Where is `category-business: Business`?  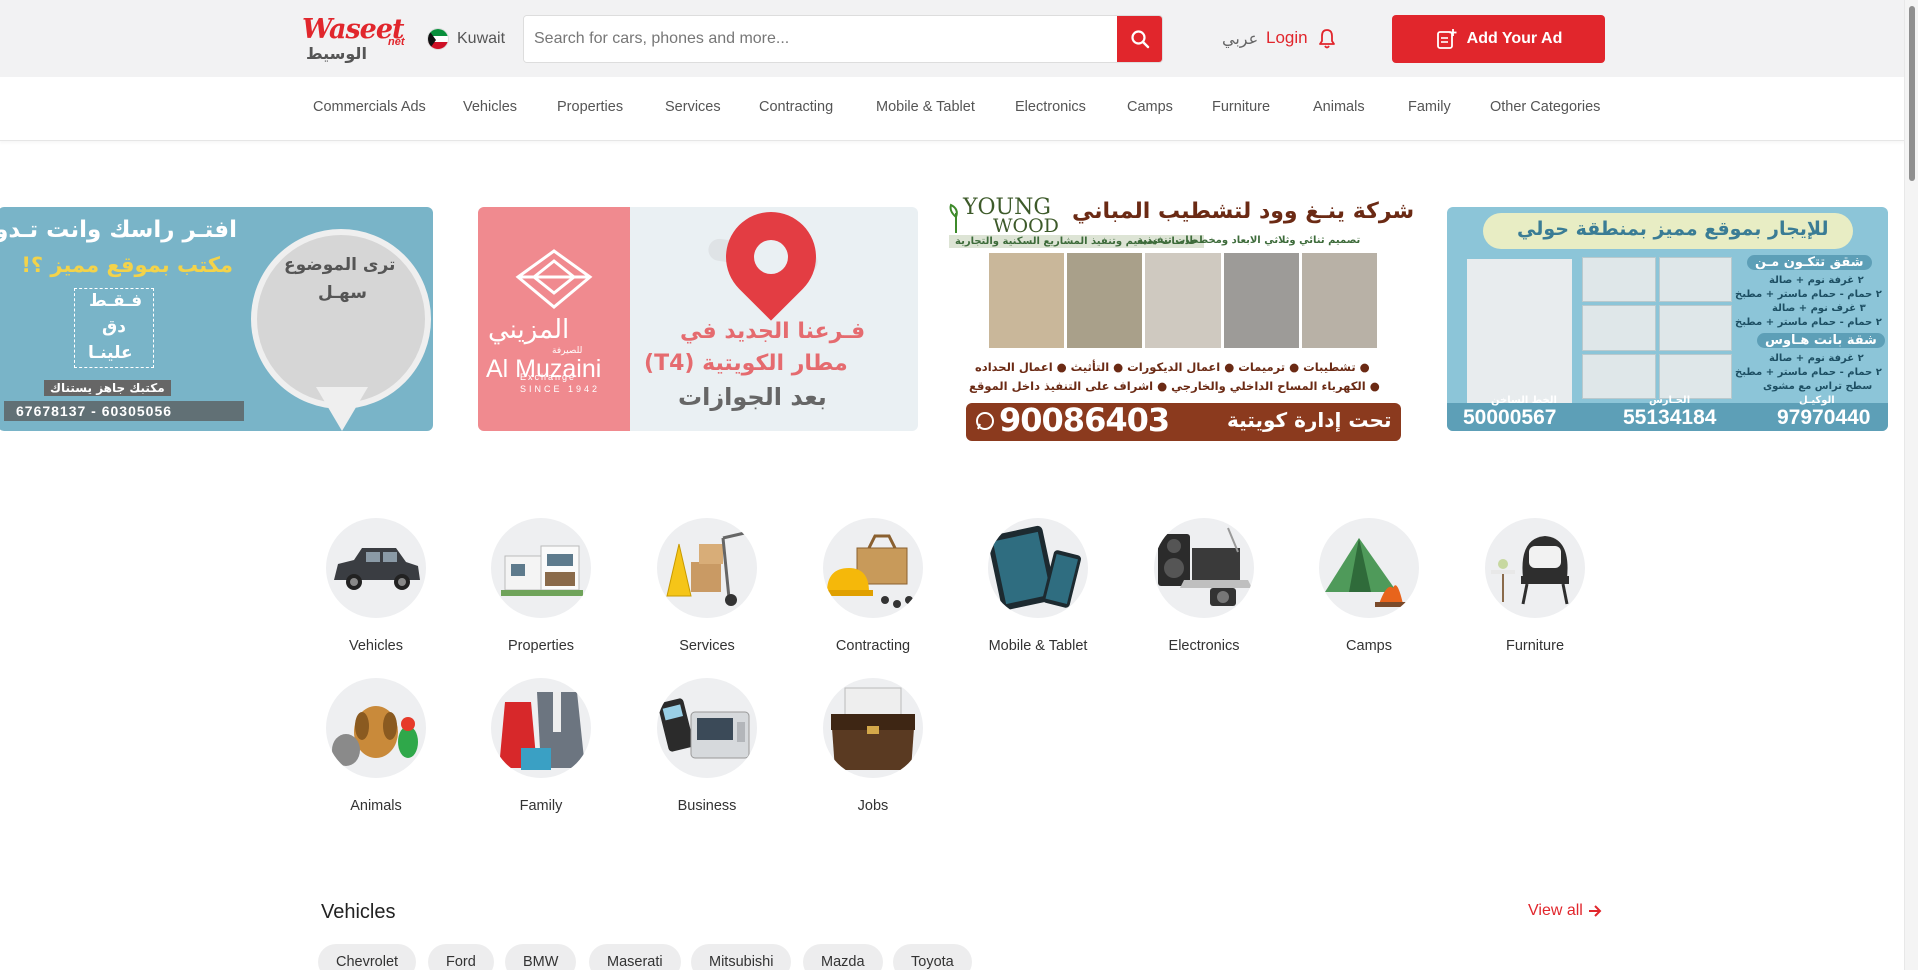
category-business: Business is located at coordinates (707, 746).